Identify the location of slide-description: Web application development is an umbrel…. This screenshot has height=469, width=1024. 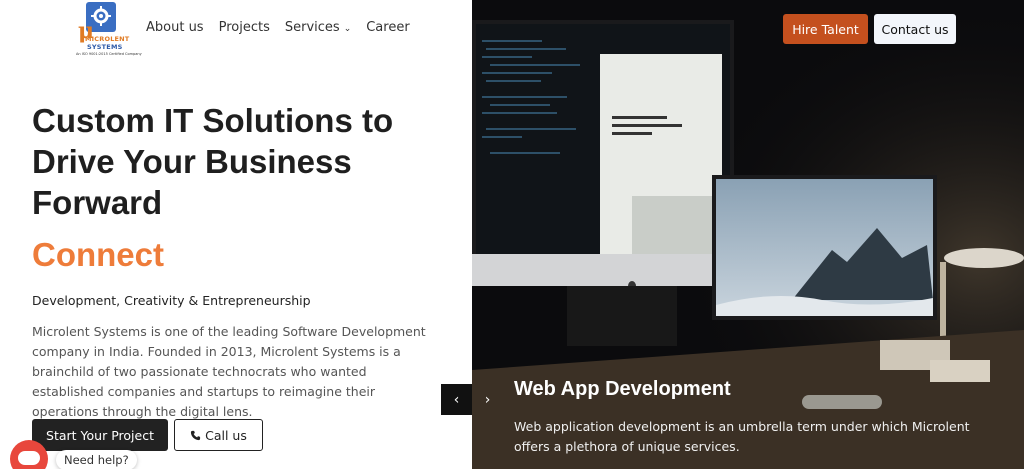
(742, 436).